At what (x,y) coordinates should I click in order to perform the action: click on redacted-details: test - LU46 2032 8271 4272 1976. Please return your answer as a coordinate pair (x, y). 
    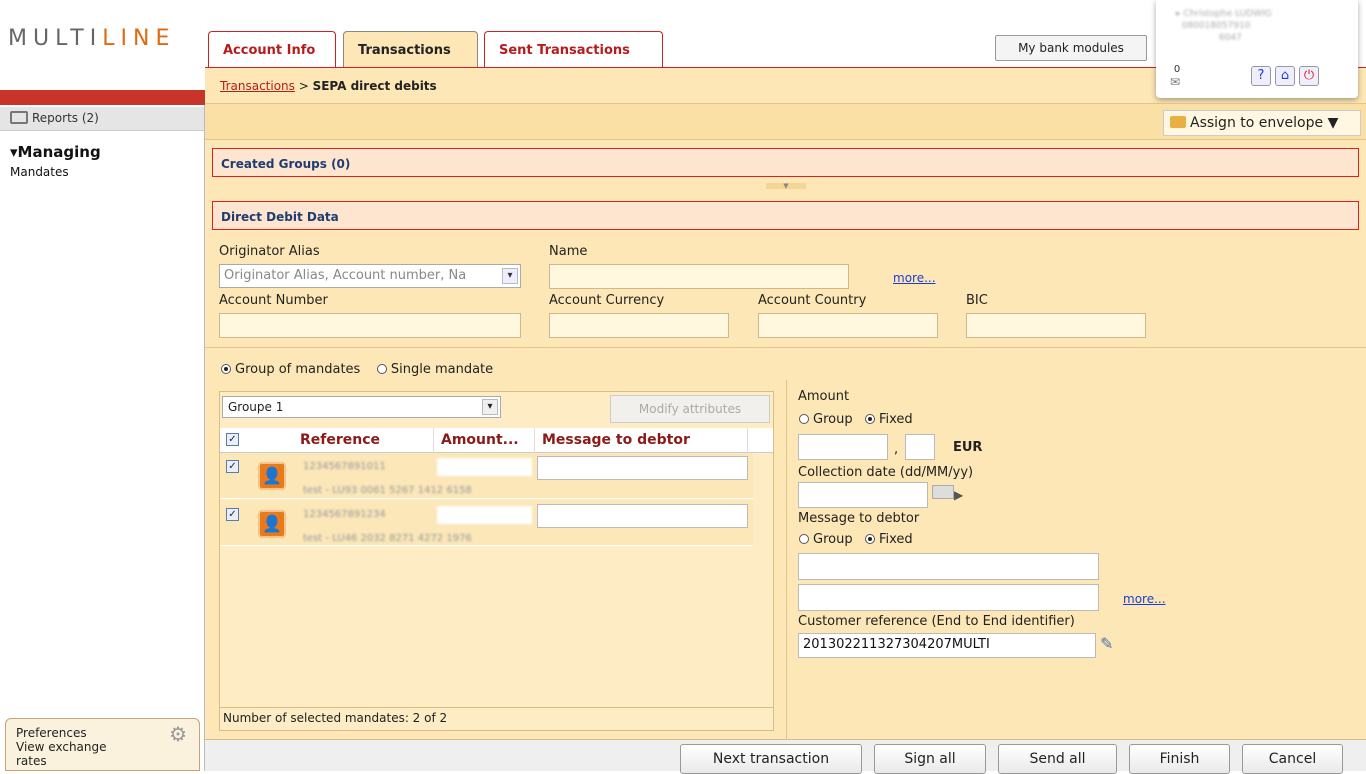
    Looking at the image, I should click on (387, 538).